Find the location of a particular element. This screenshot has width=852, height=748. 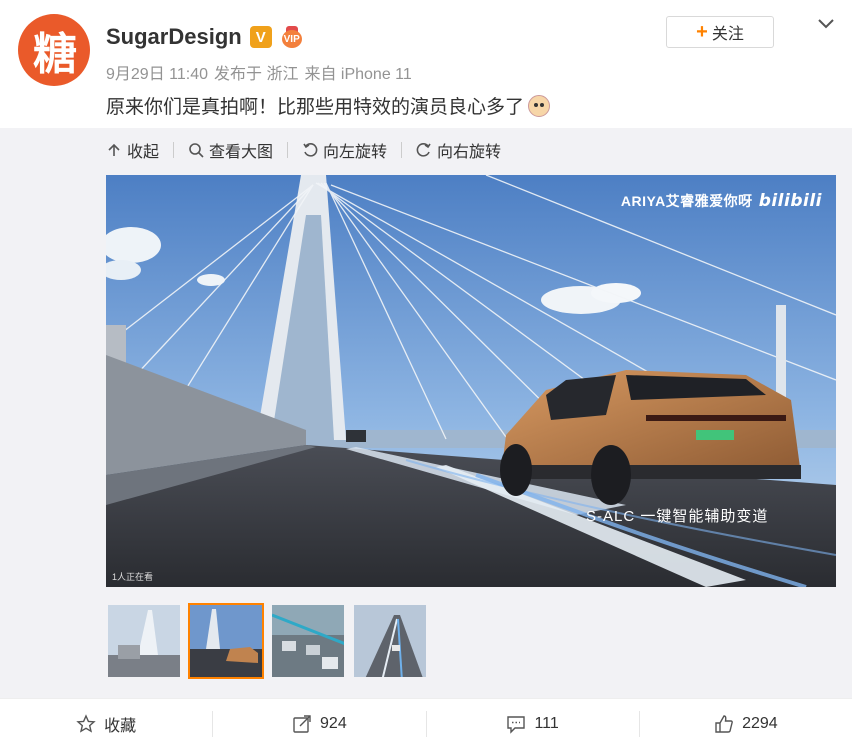

collapse-icon is located at coordinates (114, 149).